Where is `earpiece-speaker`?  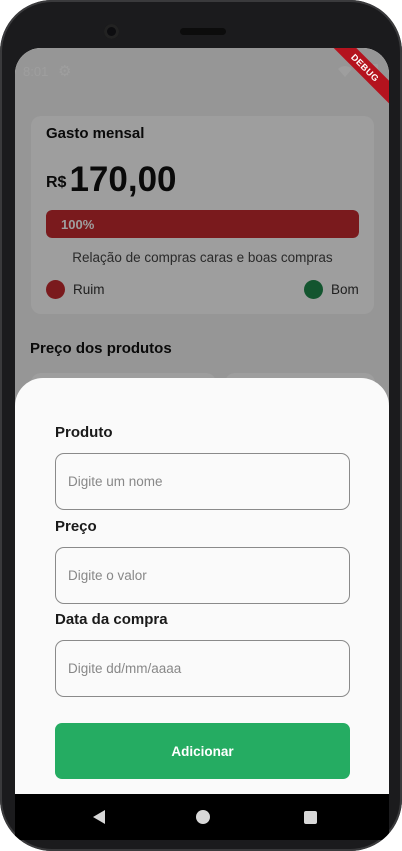
earpiece-speaker is located at coordinates (203, 31).